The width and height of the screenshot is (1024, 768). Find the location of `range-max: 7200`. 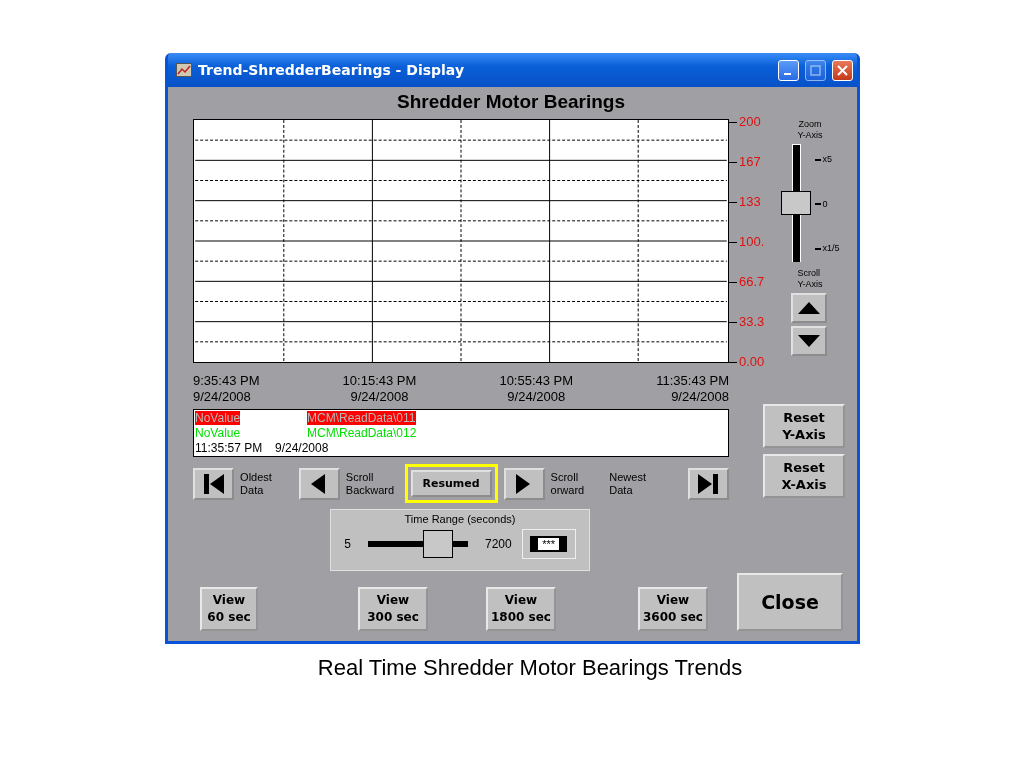

range-max: 7200 is located at coordinates (498, 544).